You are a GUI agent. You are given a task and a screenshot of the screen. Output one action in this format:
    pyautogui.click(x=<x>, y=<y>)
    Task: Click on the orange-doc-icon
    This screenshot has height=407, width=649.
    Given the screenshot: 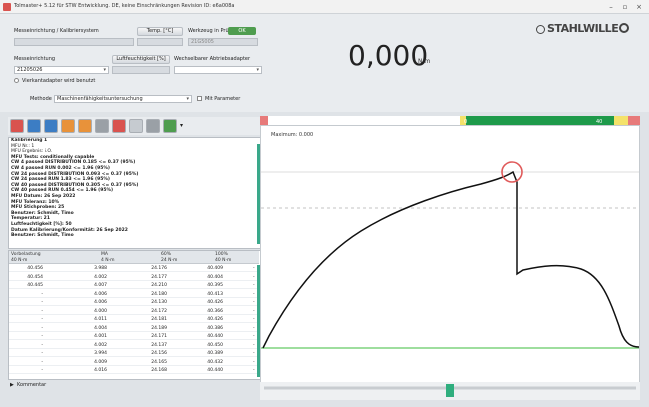 What is the action you would take?
    pyautogui.click(x=68, y=126)
    